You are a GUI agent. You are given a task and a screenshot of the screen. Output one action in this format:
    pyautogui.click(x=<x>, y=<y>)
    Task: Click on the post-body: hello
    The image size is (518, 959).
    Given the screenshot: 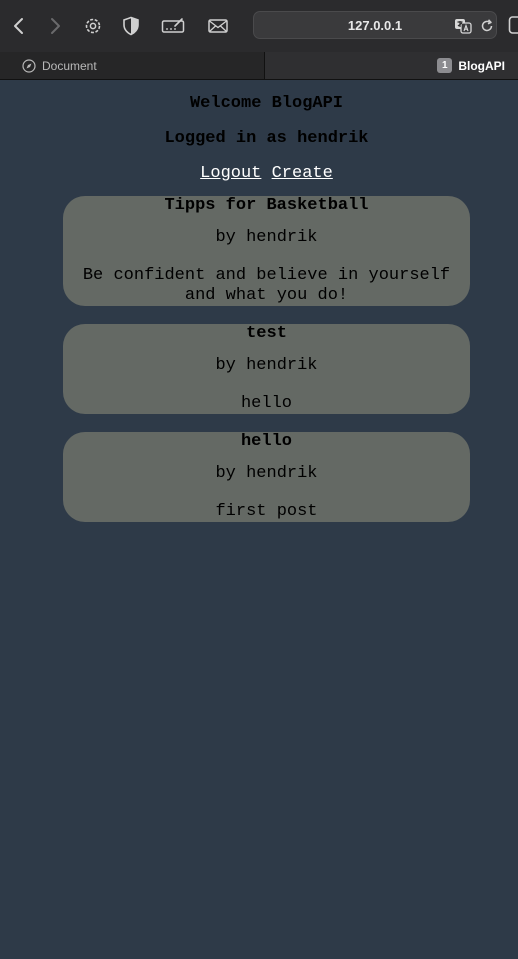 What is the action you would take?
    pyautogui.click(x=266, y=403)
    